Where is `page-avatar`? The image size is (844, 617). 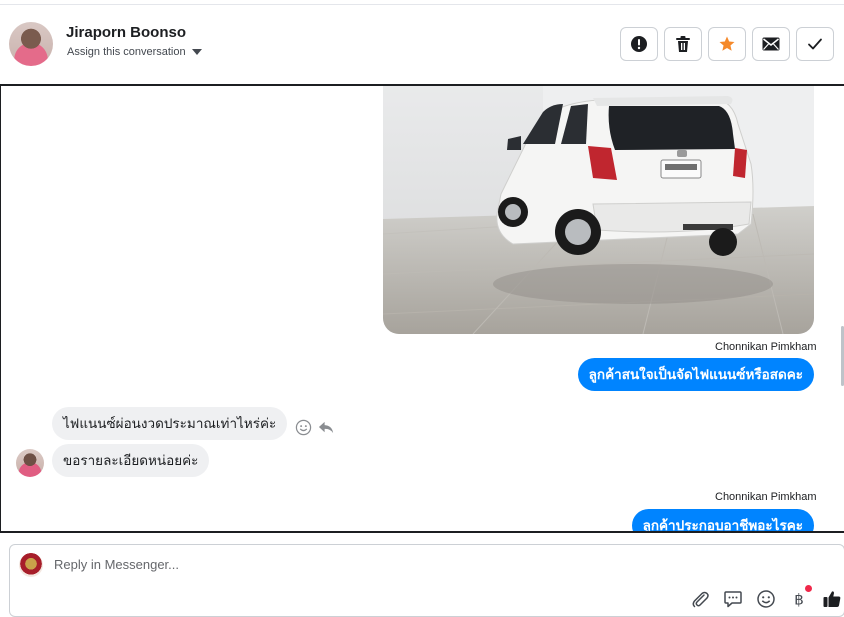
page-avatar is located at coordinates (31, 565).